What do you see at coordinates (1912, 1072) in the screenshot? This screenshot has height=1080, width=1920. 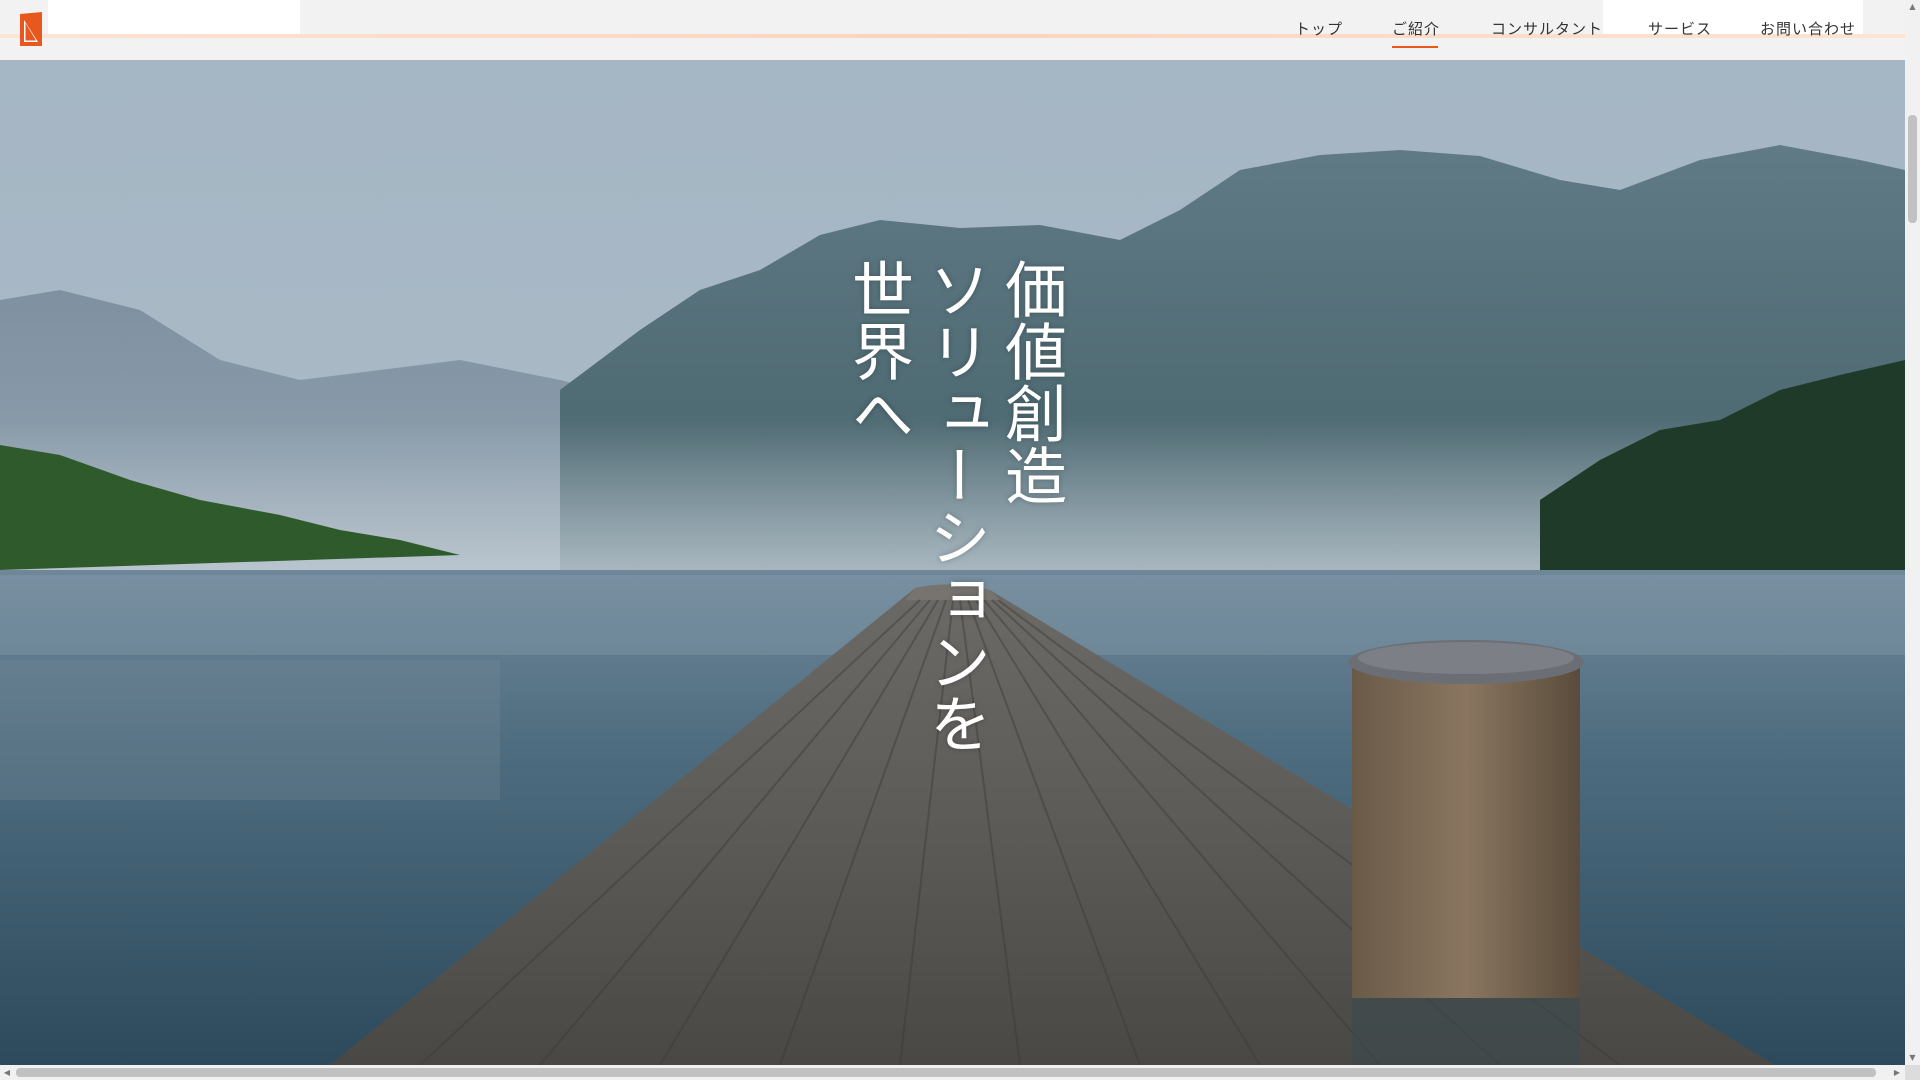 I see `scrollbar-corner` at bounding box center [1912, 1072].